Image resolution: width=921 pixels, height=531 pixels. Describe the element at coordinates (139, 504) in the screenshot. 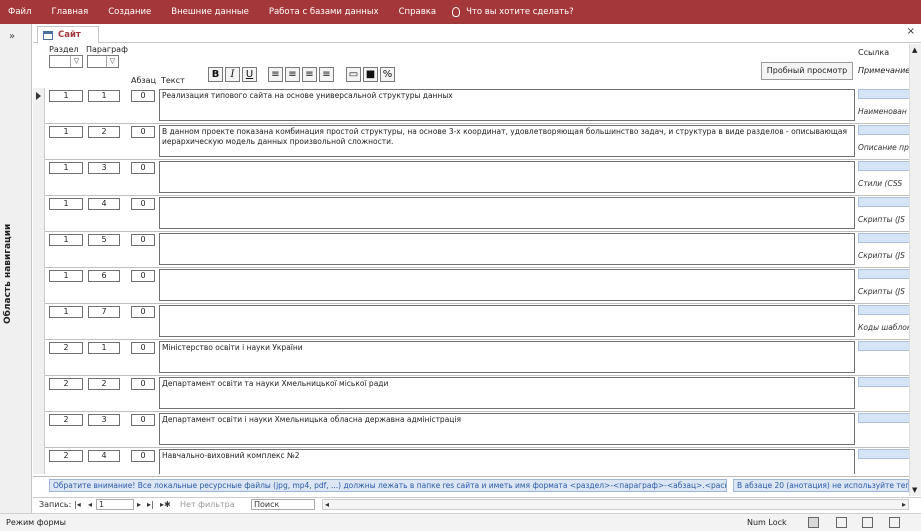

I see `next-record-icon: ▸` at that location.